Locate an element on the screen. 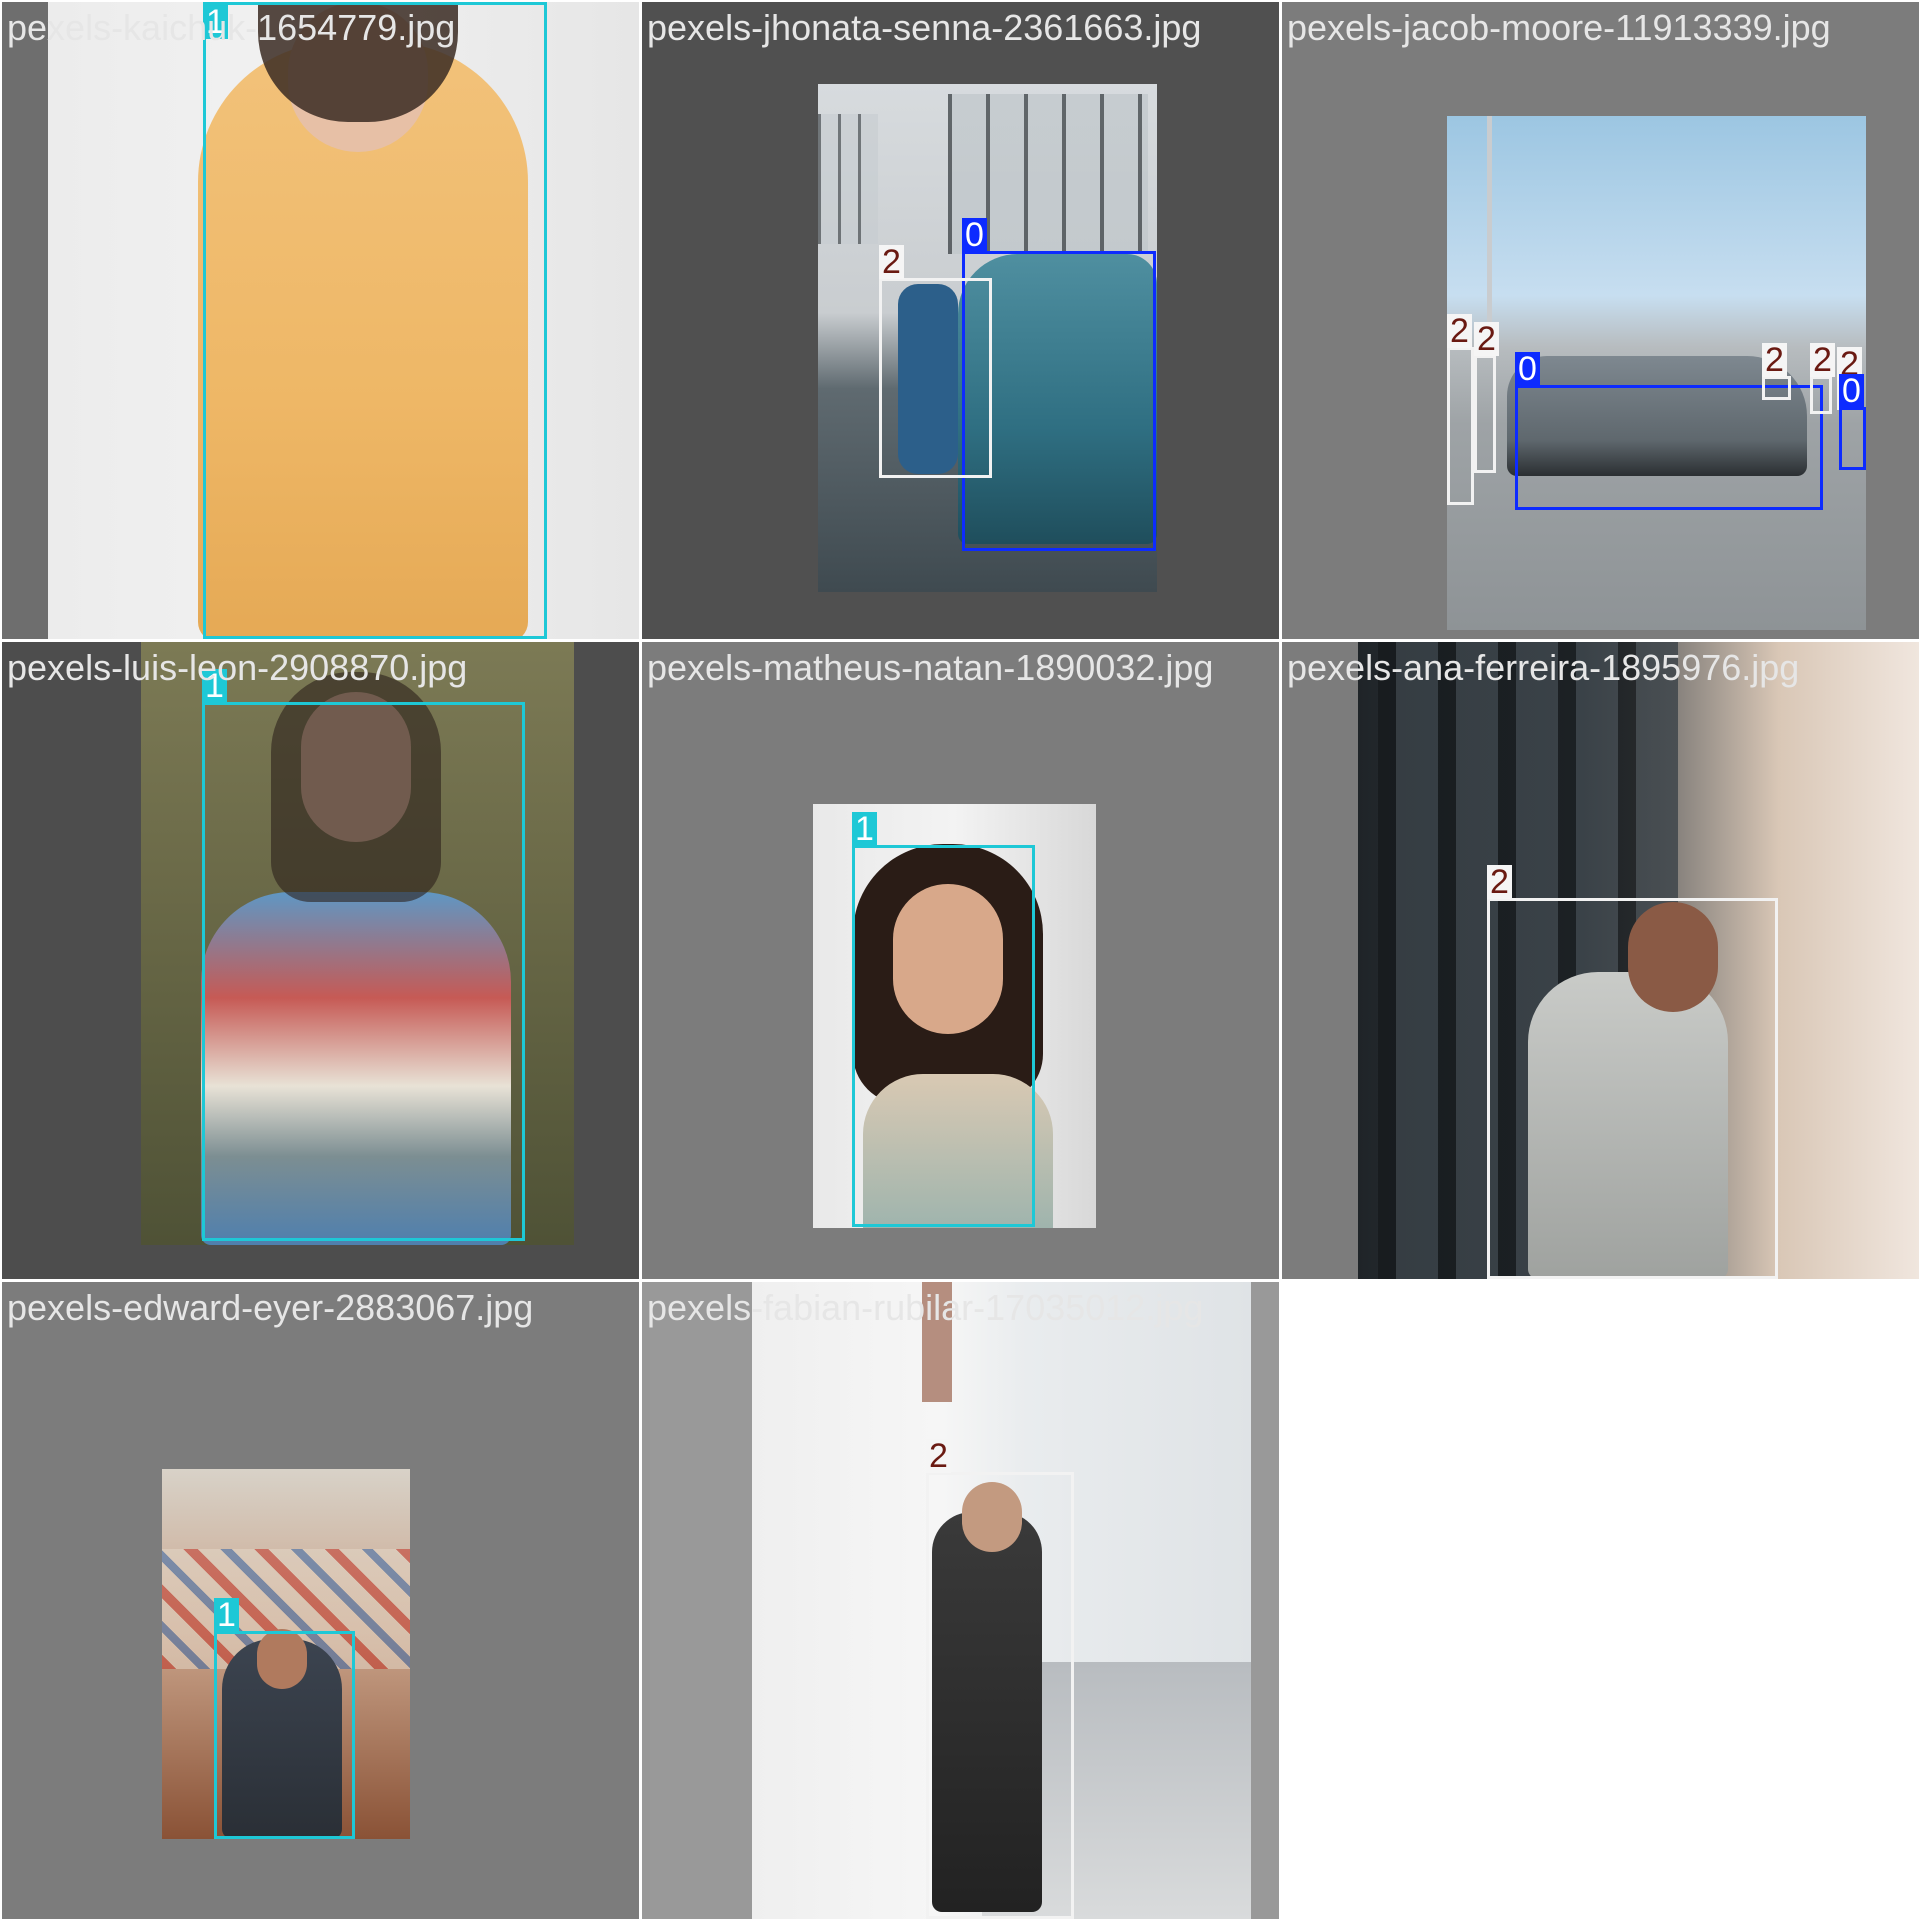 The height and width of the screenshot is (1920, 1920). image-tile: 1 pexels-edward-eyer-2883067.jpg is located at coordinates (320, 1600).